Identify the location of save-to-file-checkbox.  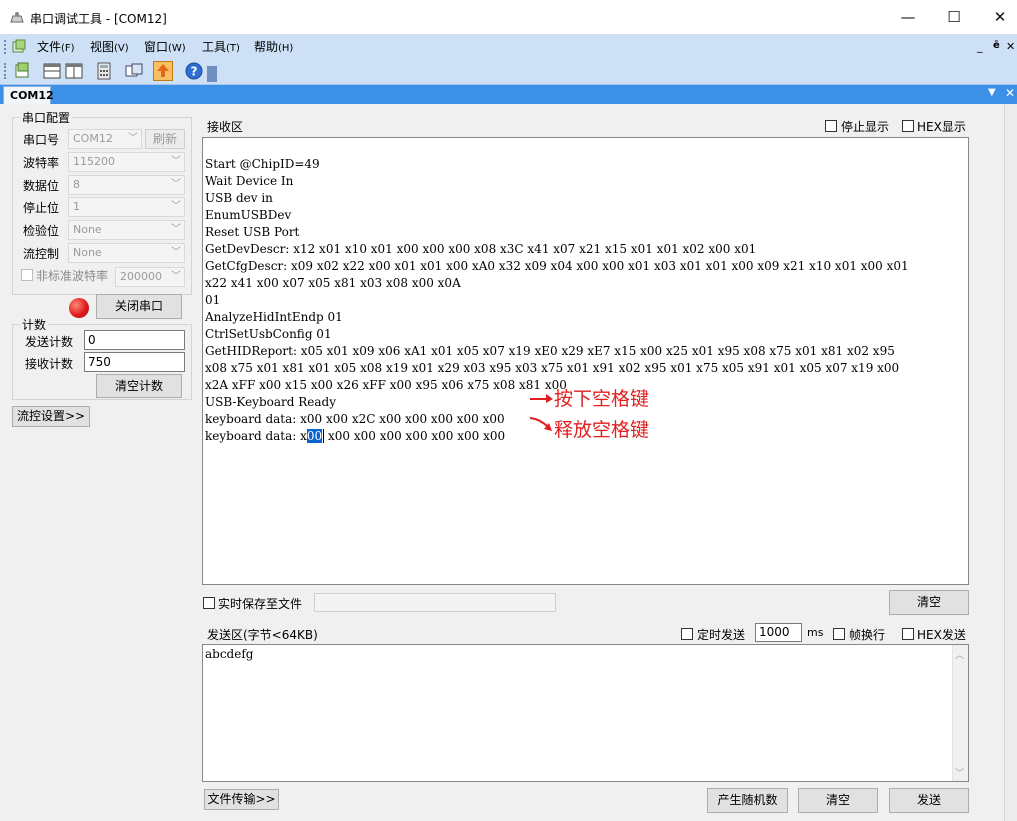
(209, 603).